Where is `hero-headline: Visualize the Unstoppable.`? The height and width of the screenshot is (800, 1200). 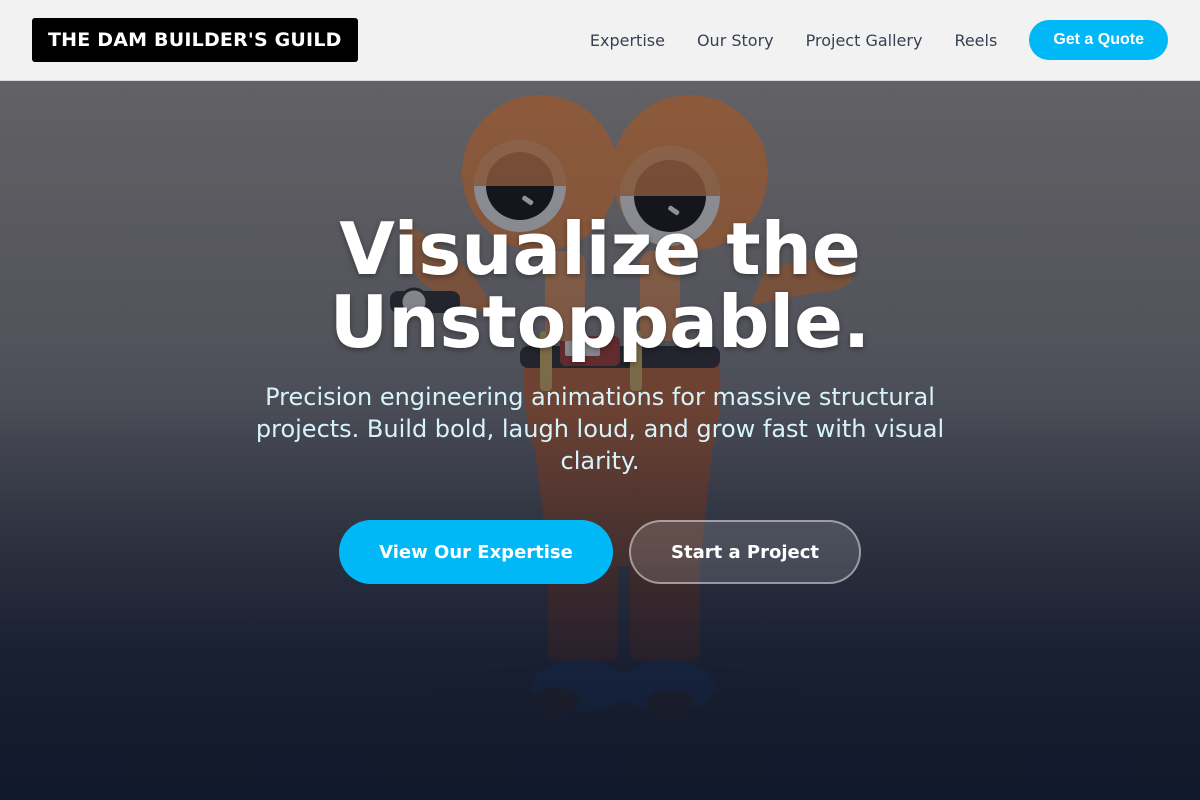 hero-headline: Visualize the Unstoppable. is located at coordinates (600, 286).